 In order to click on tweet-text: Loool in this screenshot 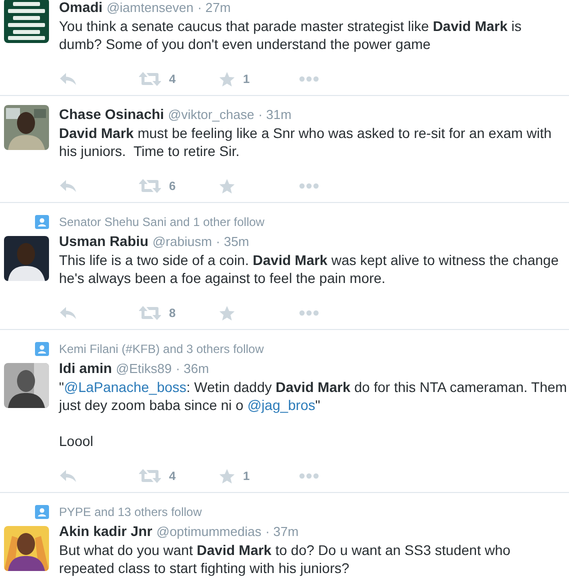, I will do `click(76, 441)`.